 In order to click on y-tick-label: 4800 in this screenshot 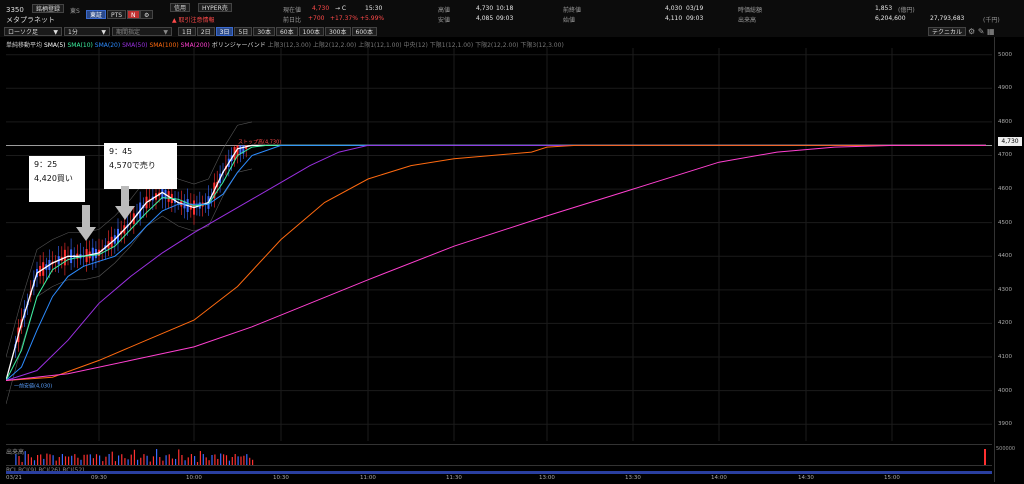, I will do `click(1005, 121)`.